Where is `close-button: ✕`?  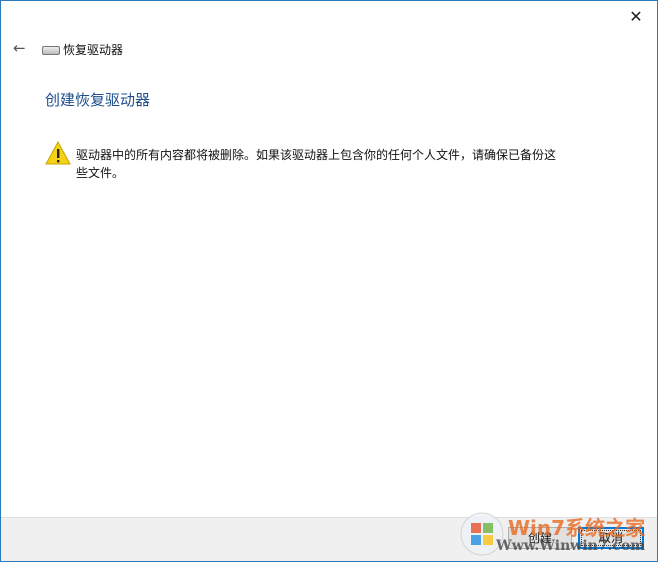 close-button: ✕ is located at coordinates (636, 17).